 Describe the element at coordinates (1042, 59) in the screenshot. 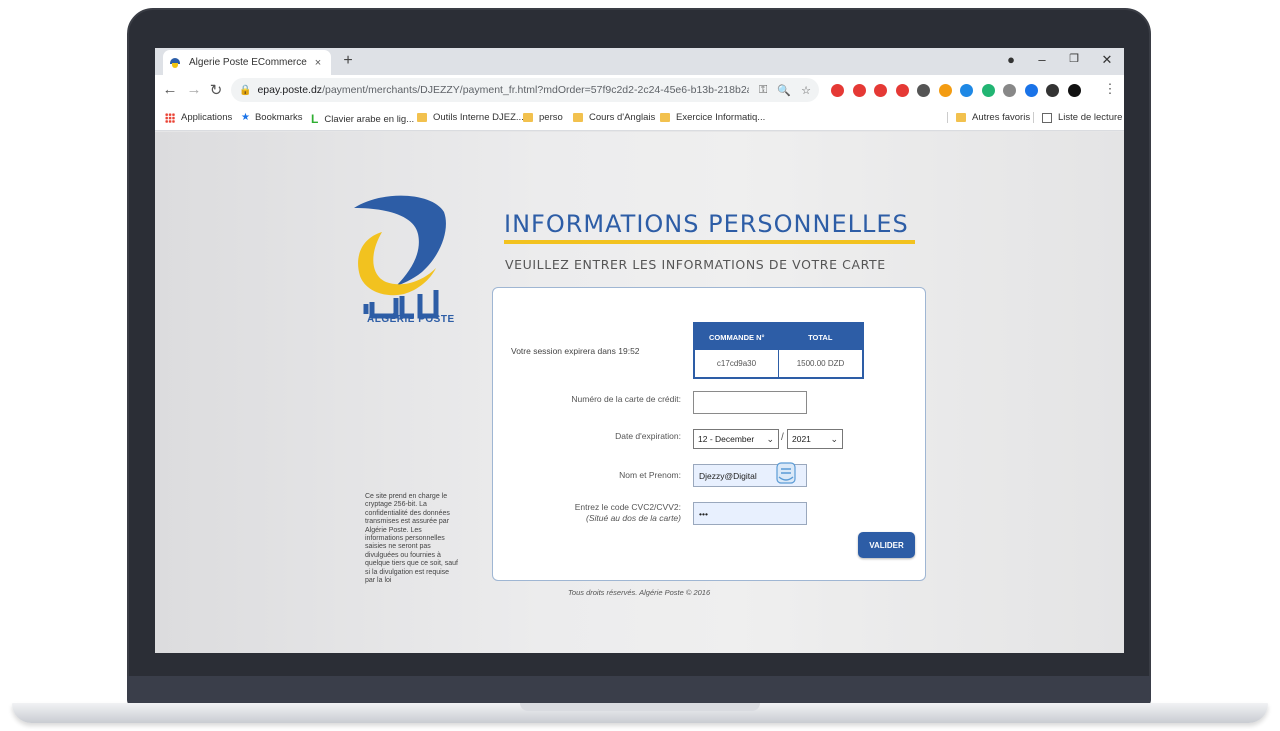

I see `minimize-button: –` at that location.